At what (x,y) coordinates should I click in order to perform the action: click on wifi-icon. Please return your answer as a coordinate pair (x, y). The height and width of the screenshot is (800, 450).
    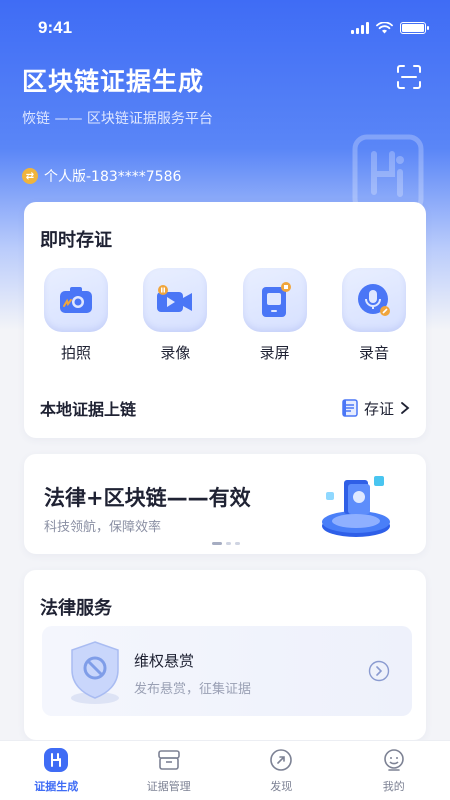
    Looking at the image, I should click on (384, 28).